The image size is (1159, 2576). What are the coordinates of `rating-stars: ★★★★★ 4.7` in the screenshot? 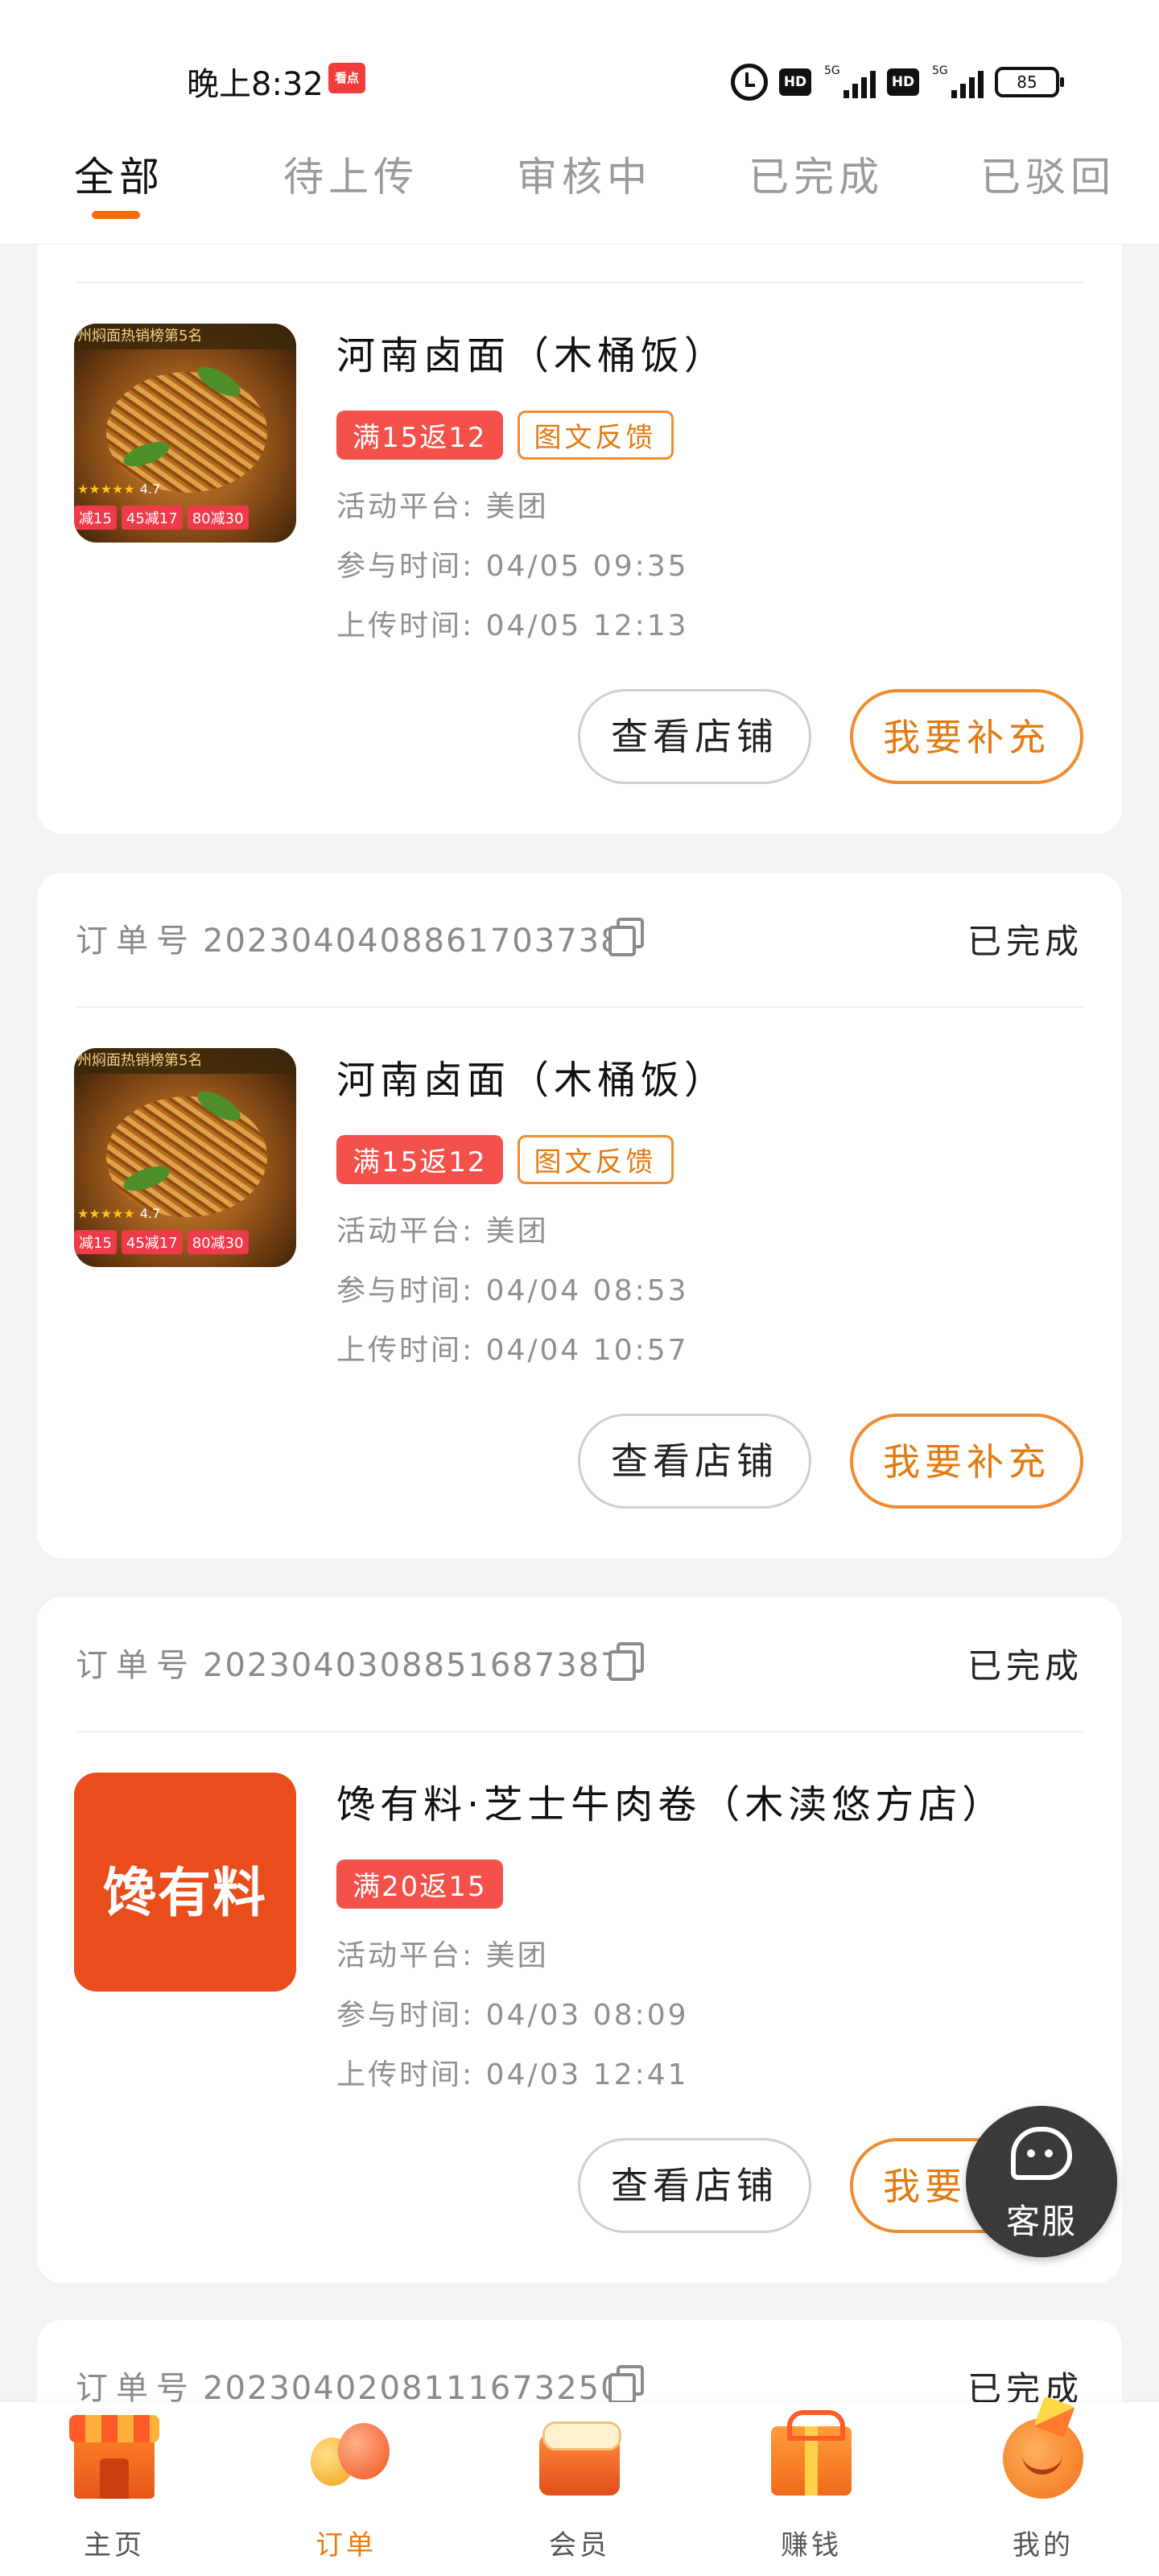 It's located at (119, 489).